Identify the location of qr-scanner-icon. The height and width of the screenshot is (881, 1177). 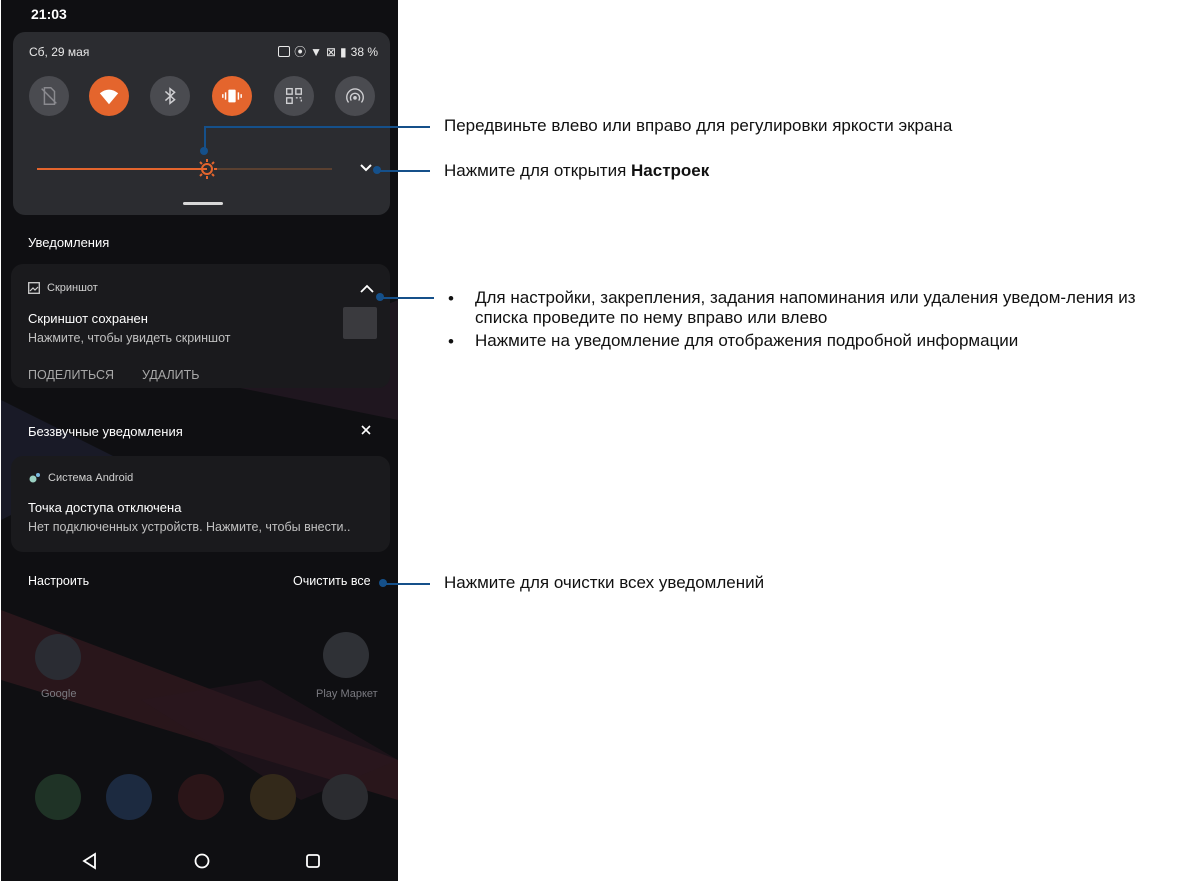
(294, 96).